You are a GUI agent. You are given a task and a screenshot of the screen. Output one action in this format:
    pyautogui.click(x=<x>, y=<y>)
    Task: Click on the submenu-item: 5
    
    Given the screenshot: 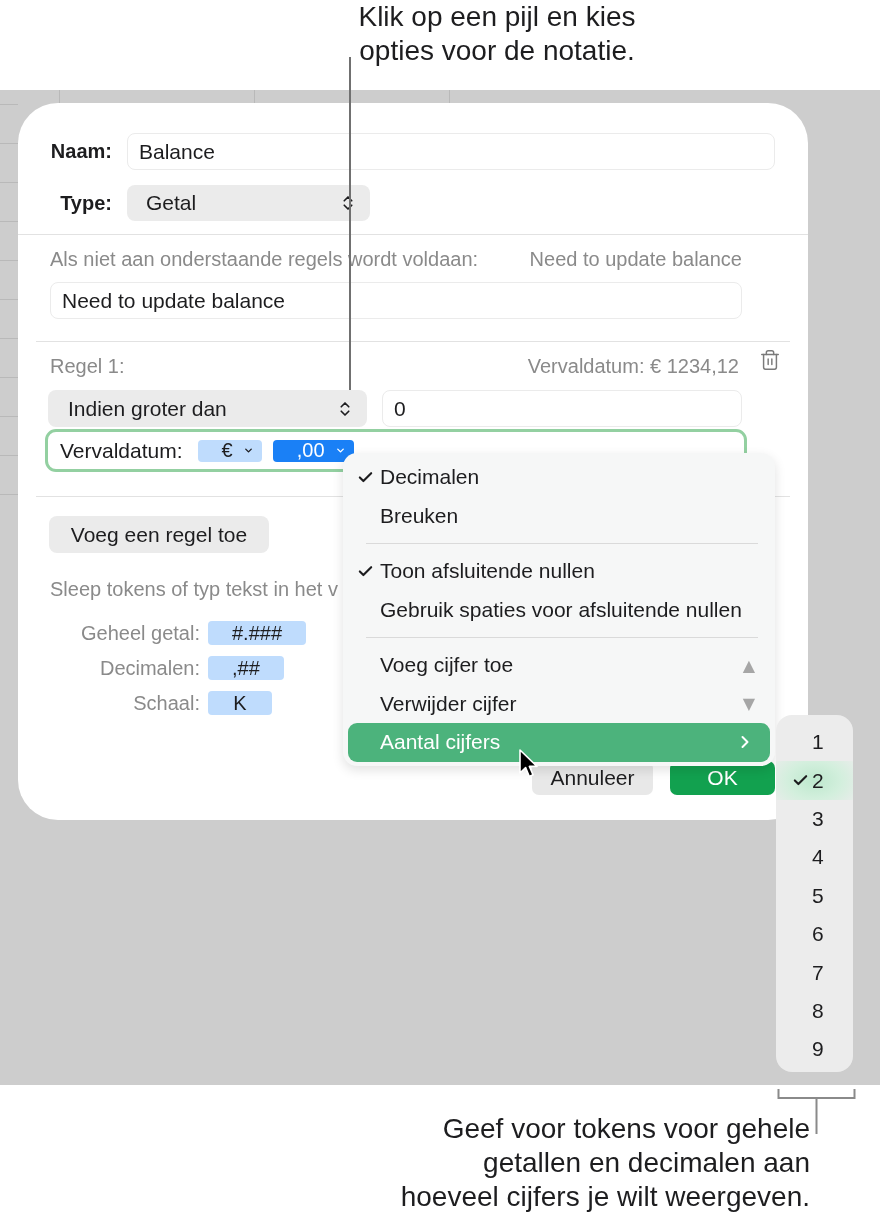 What is the action you would take?
    pyautogui.click(x=814, y=895)
    